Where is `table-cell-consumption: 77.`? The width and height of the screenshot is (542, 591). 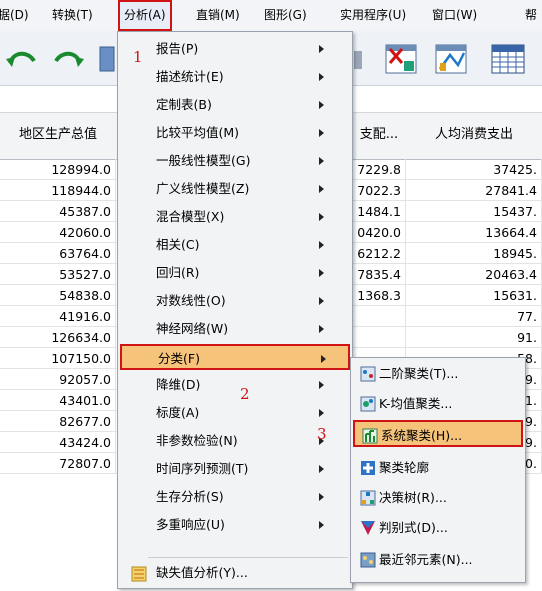
table-cell-consumption: 77. is located at coordinates (474, 316).